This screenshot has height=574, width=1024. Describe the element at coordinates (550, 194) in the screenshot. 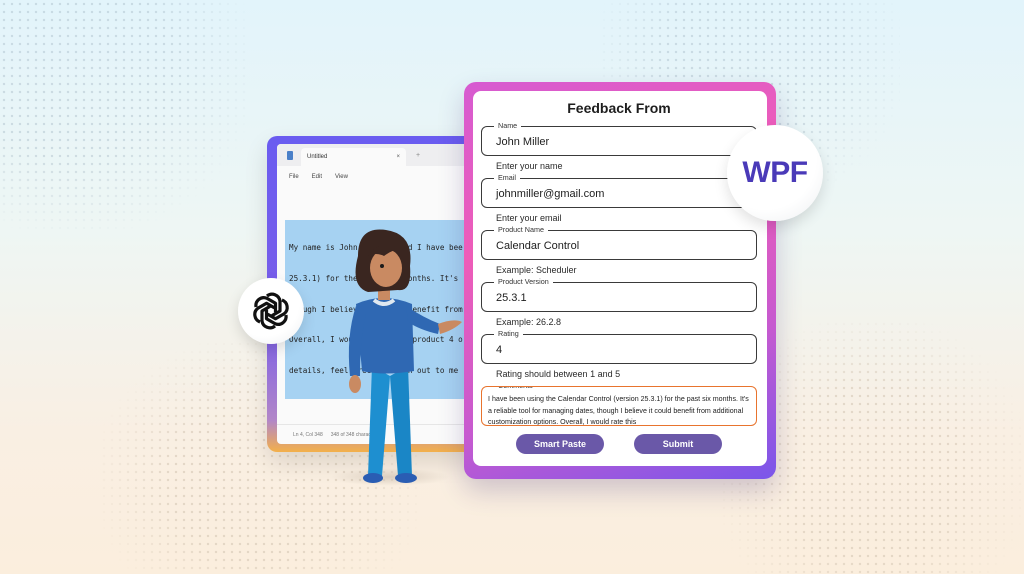

I see `email-value: johnmiller@gmail.com` at that location.